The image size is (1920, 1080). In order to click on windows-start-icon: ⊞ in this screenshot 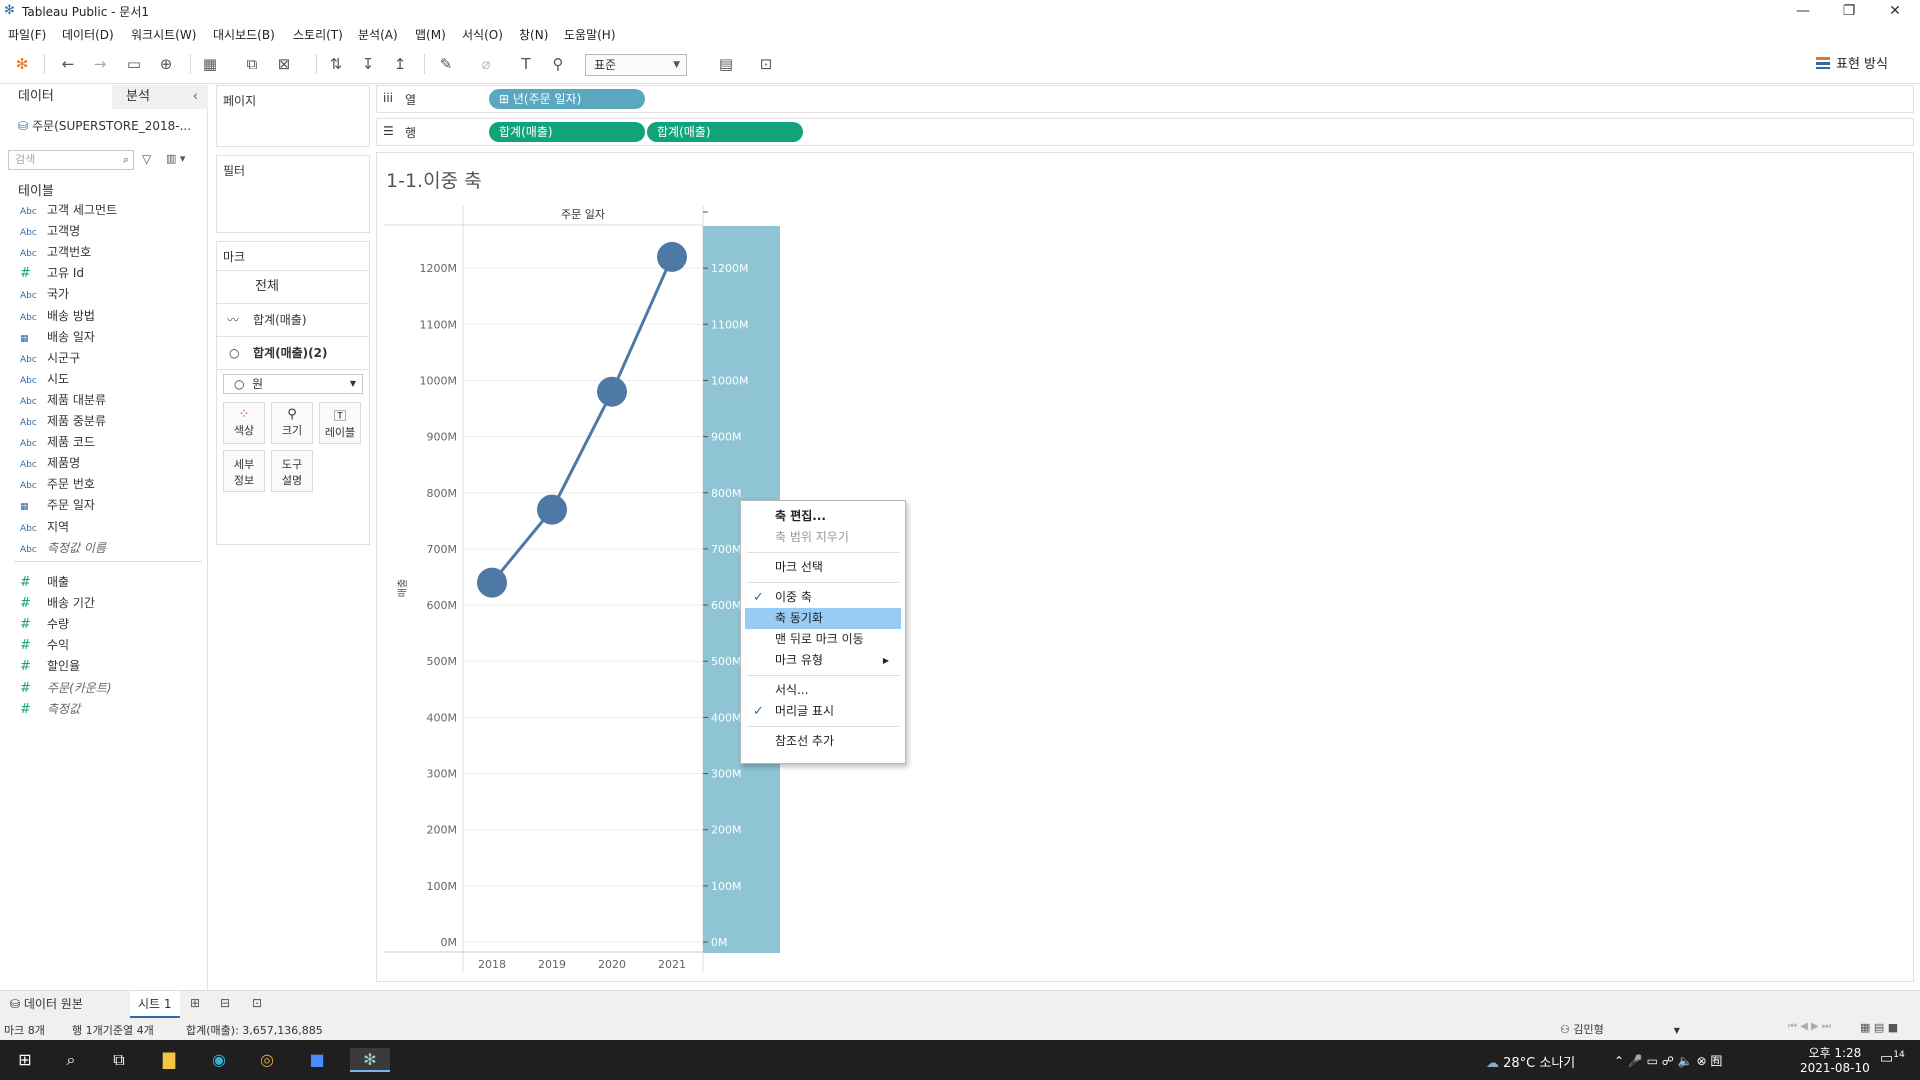, I will do `click(25, 1060)`.